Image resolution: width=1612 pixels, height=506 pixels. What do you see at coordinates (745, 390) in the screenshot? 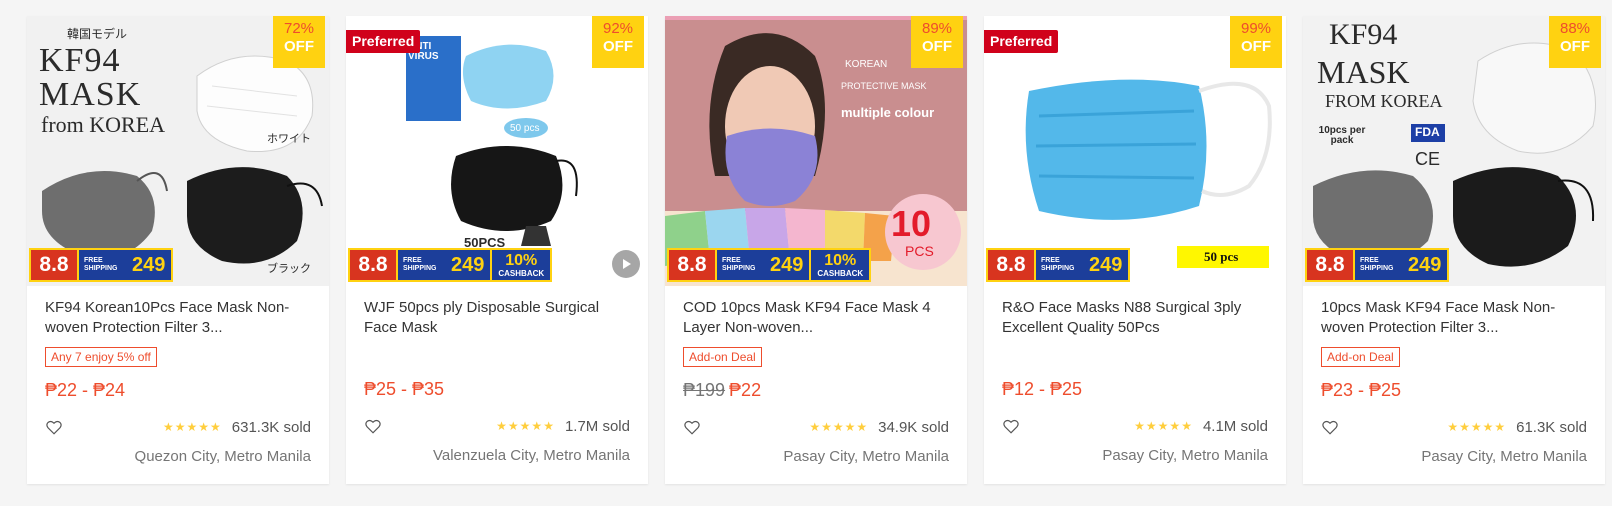
I see `price-value: ₱22` at bounding box center [745, 390].